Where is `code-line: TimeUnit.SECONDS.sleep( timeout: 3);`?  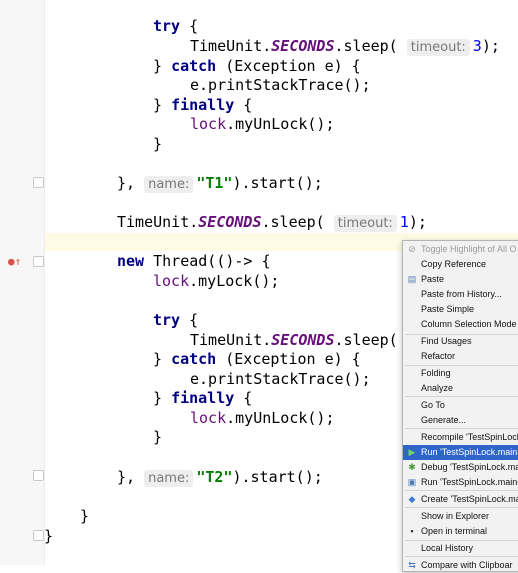
code-line: TimeUnit.SECONDS.sleep( timeout: 3); is located at coordinates (345, 46).